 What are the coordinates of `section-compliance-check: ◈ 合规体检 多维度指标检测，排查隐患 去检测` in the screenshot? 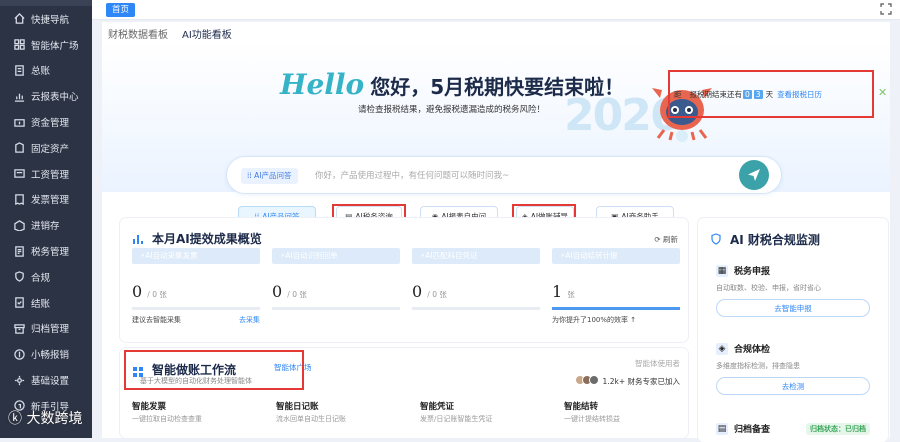 It's located at (793, 368).